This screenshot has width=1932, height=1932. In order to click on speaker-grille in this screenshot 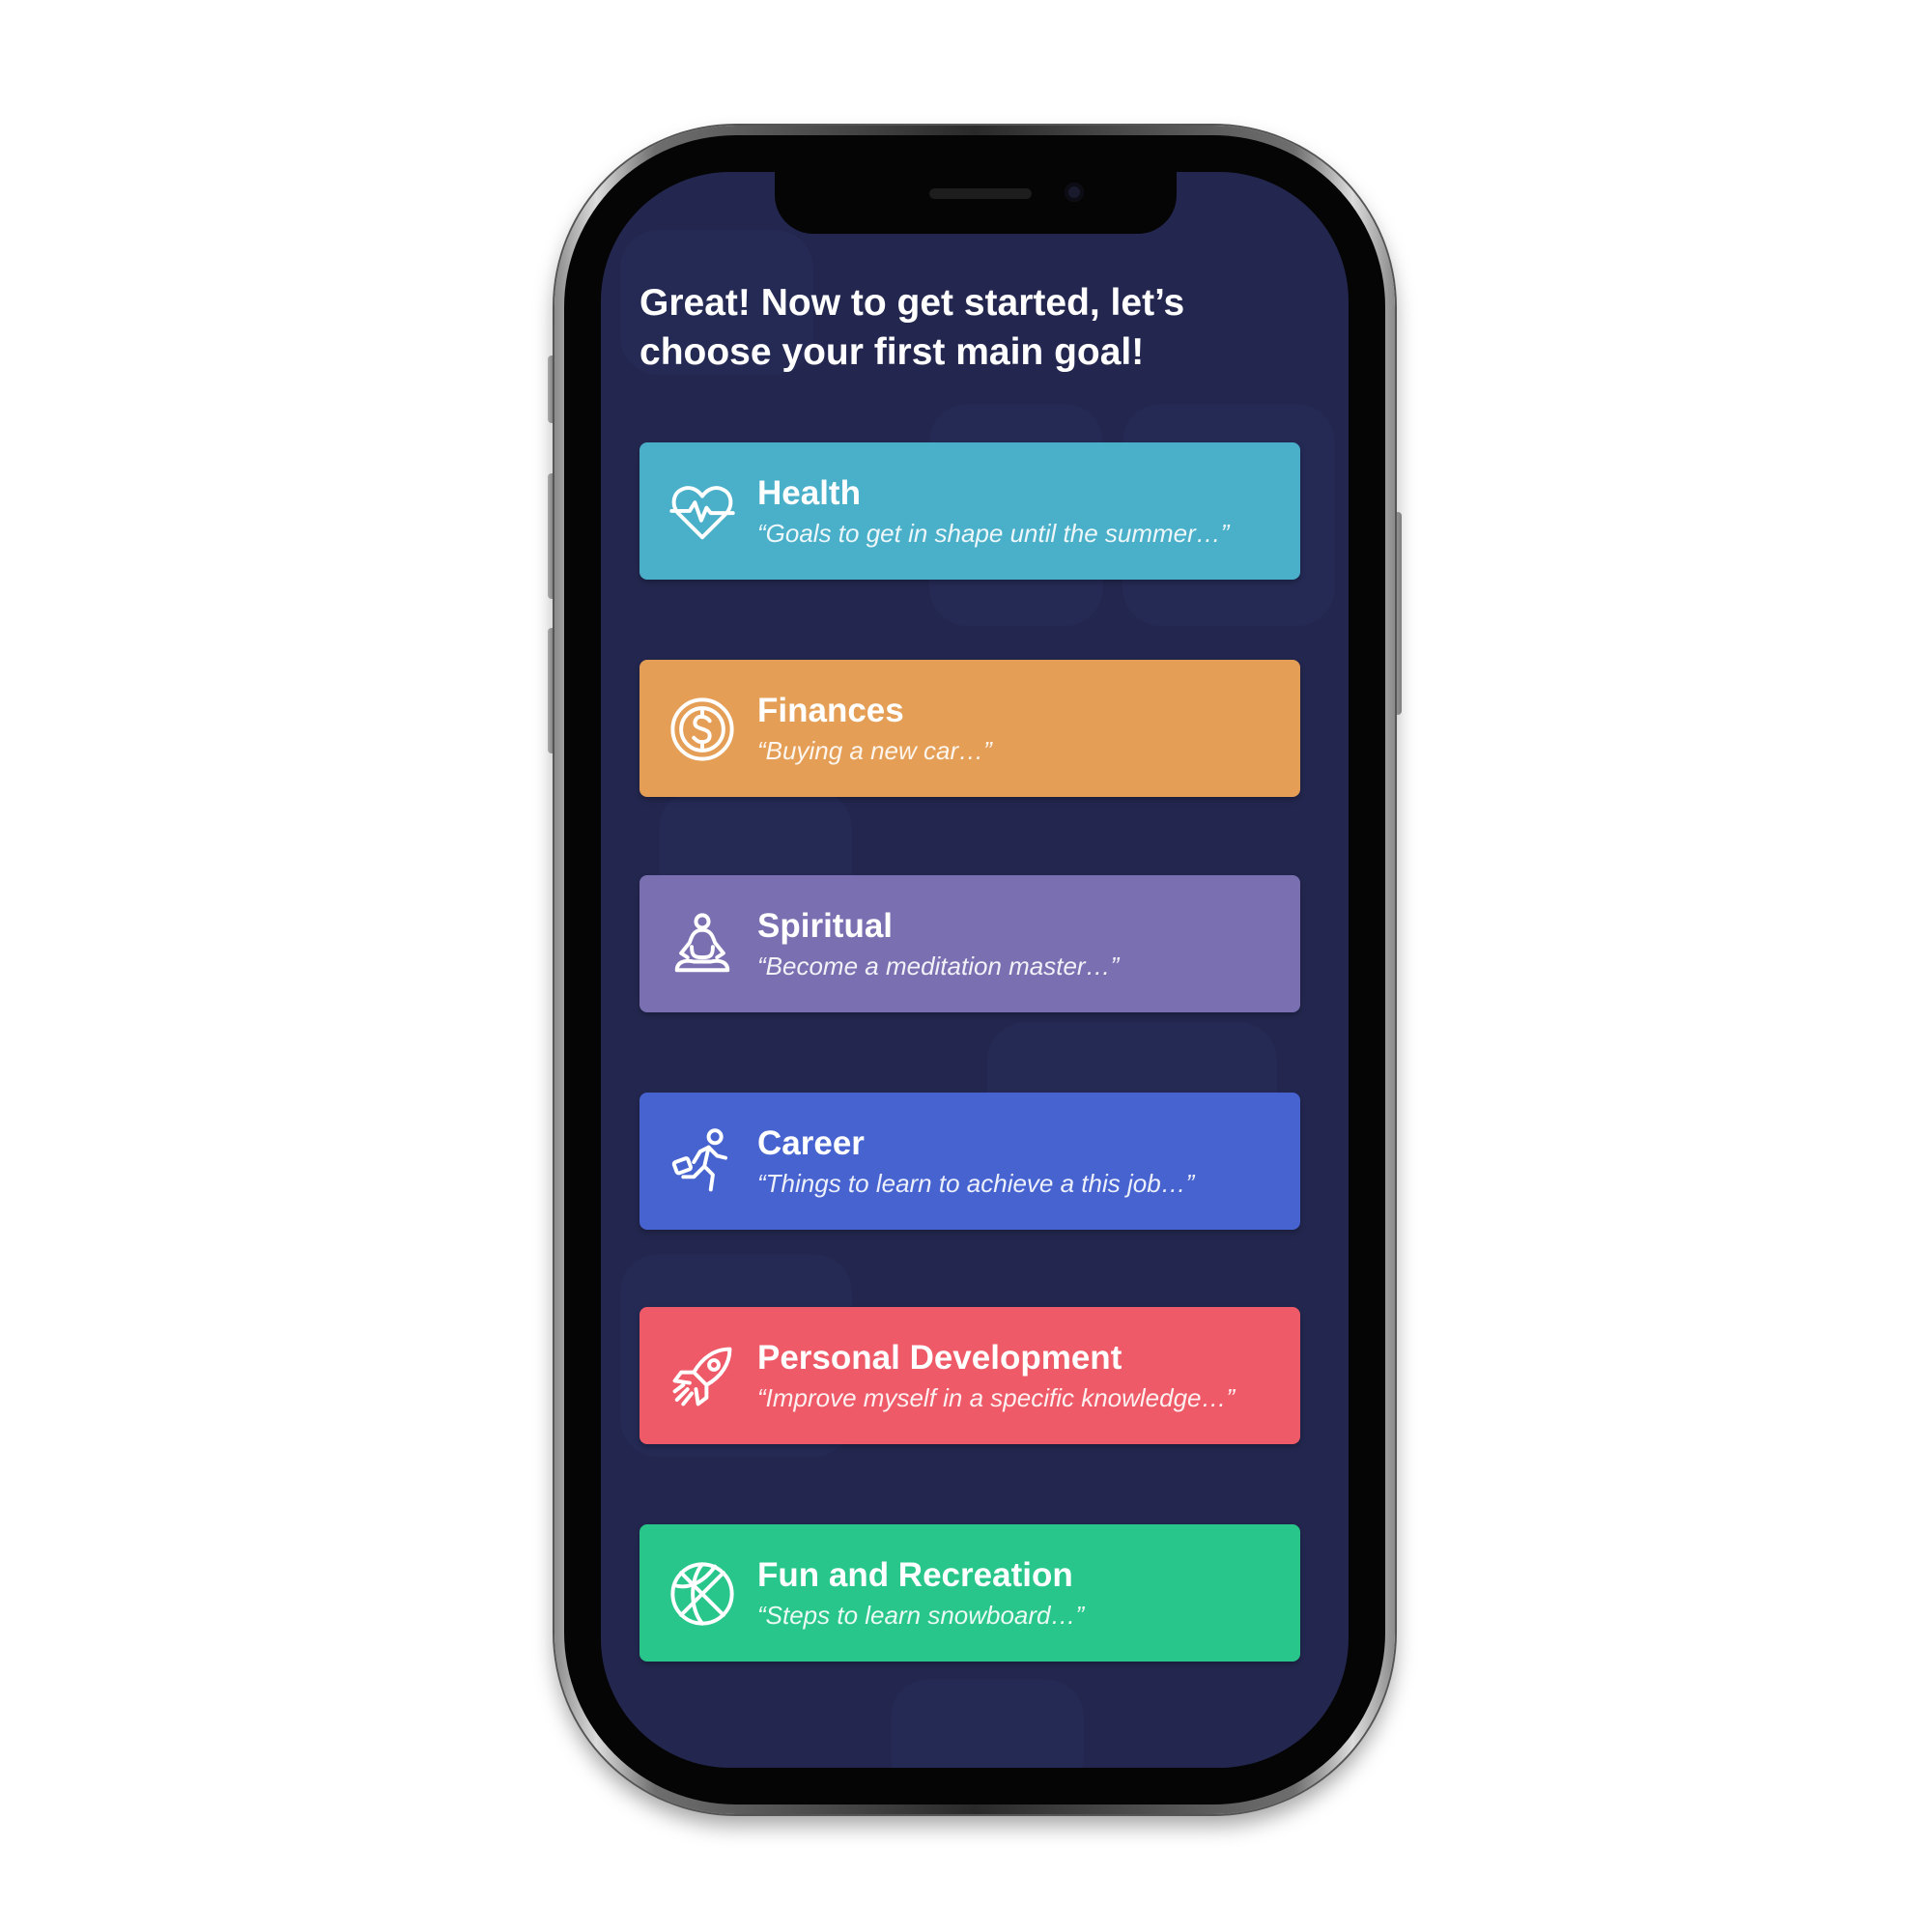, I will do `click(980, 193)`.